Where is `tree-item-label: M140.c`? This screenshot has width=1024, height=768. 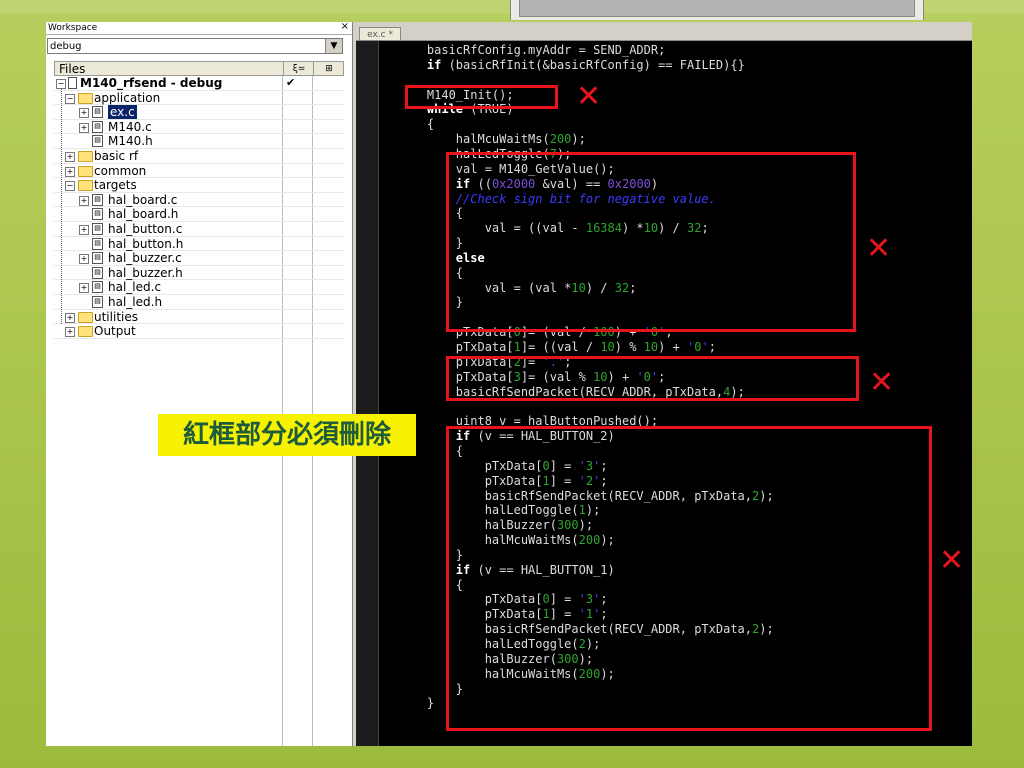 tree-item-label: M140.c is located at coordinates (130, 126).